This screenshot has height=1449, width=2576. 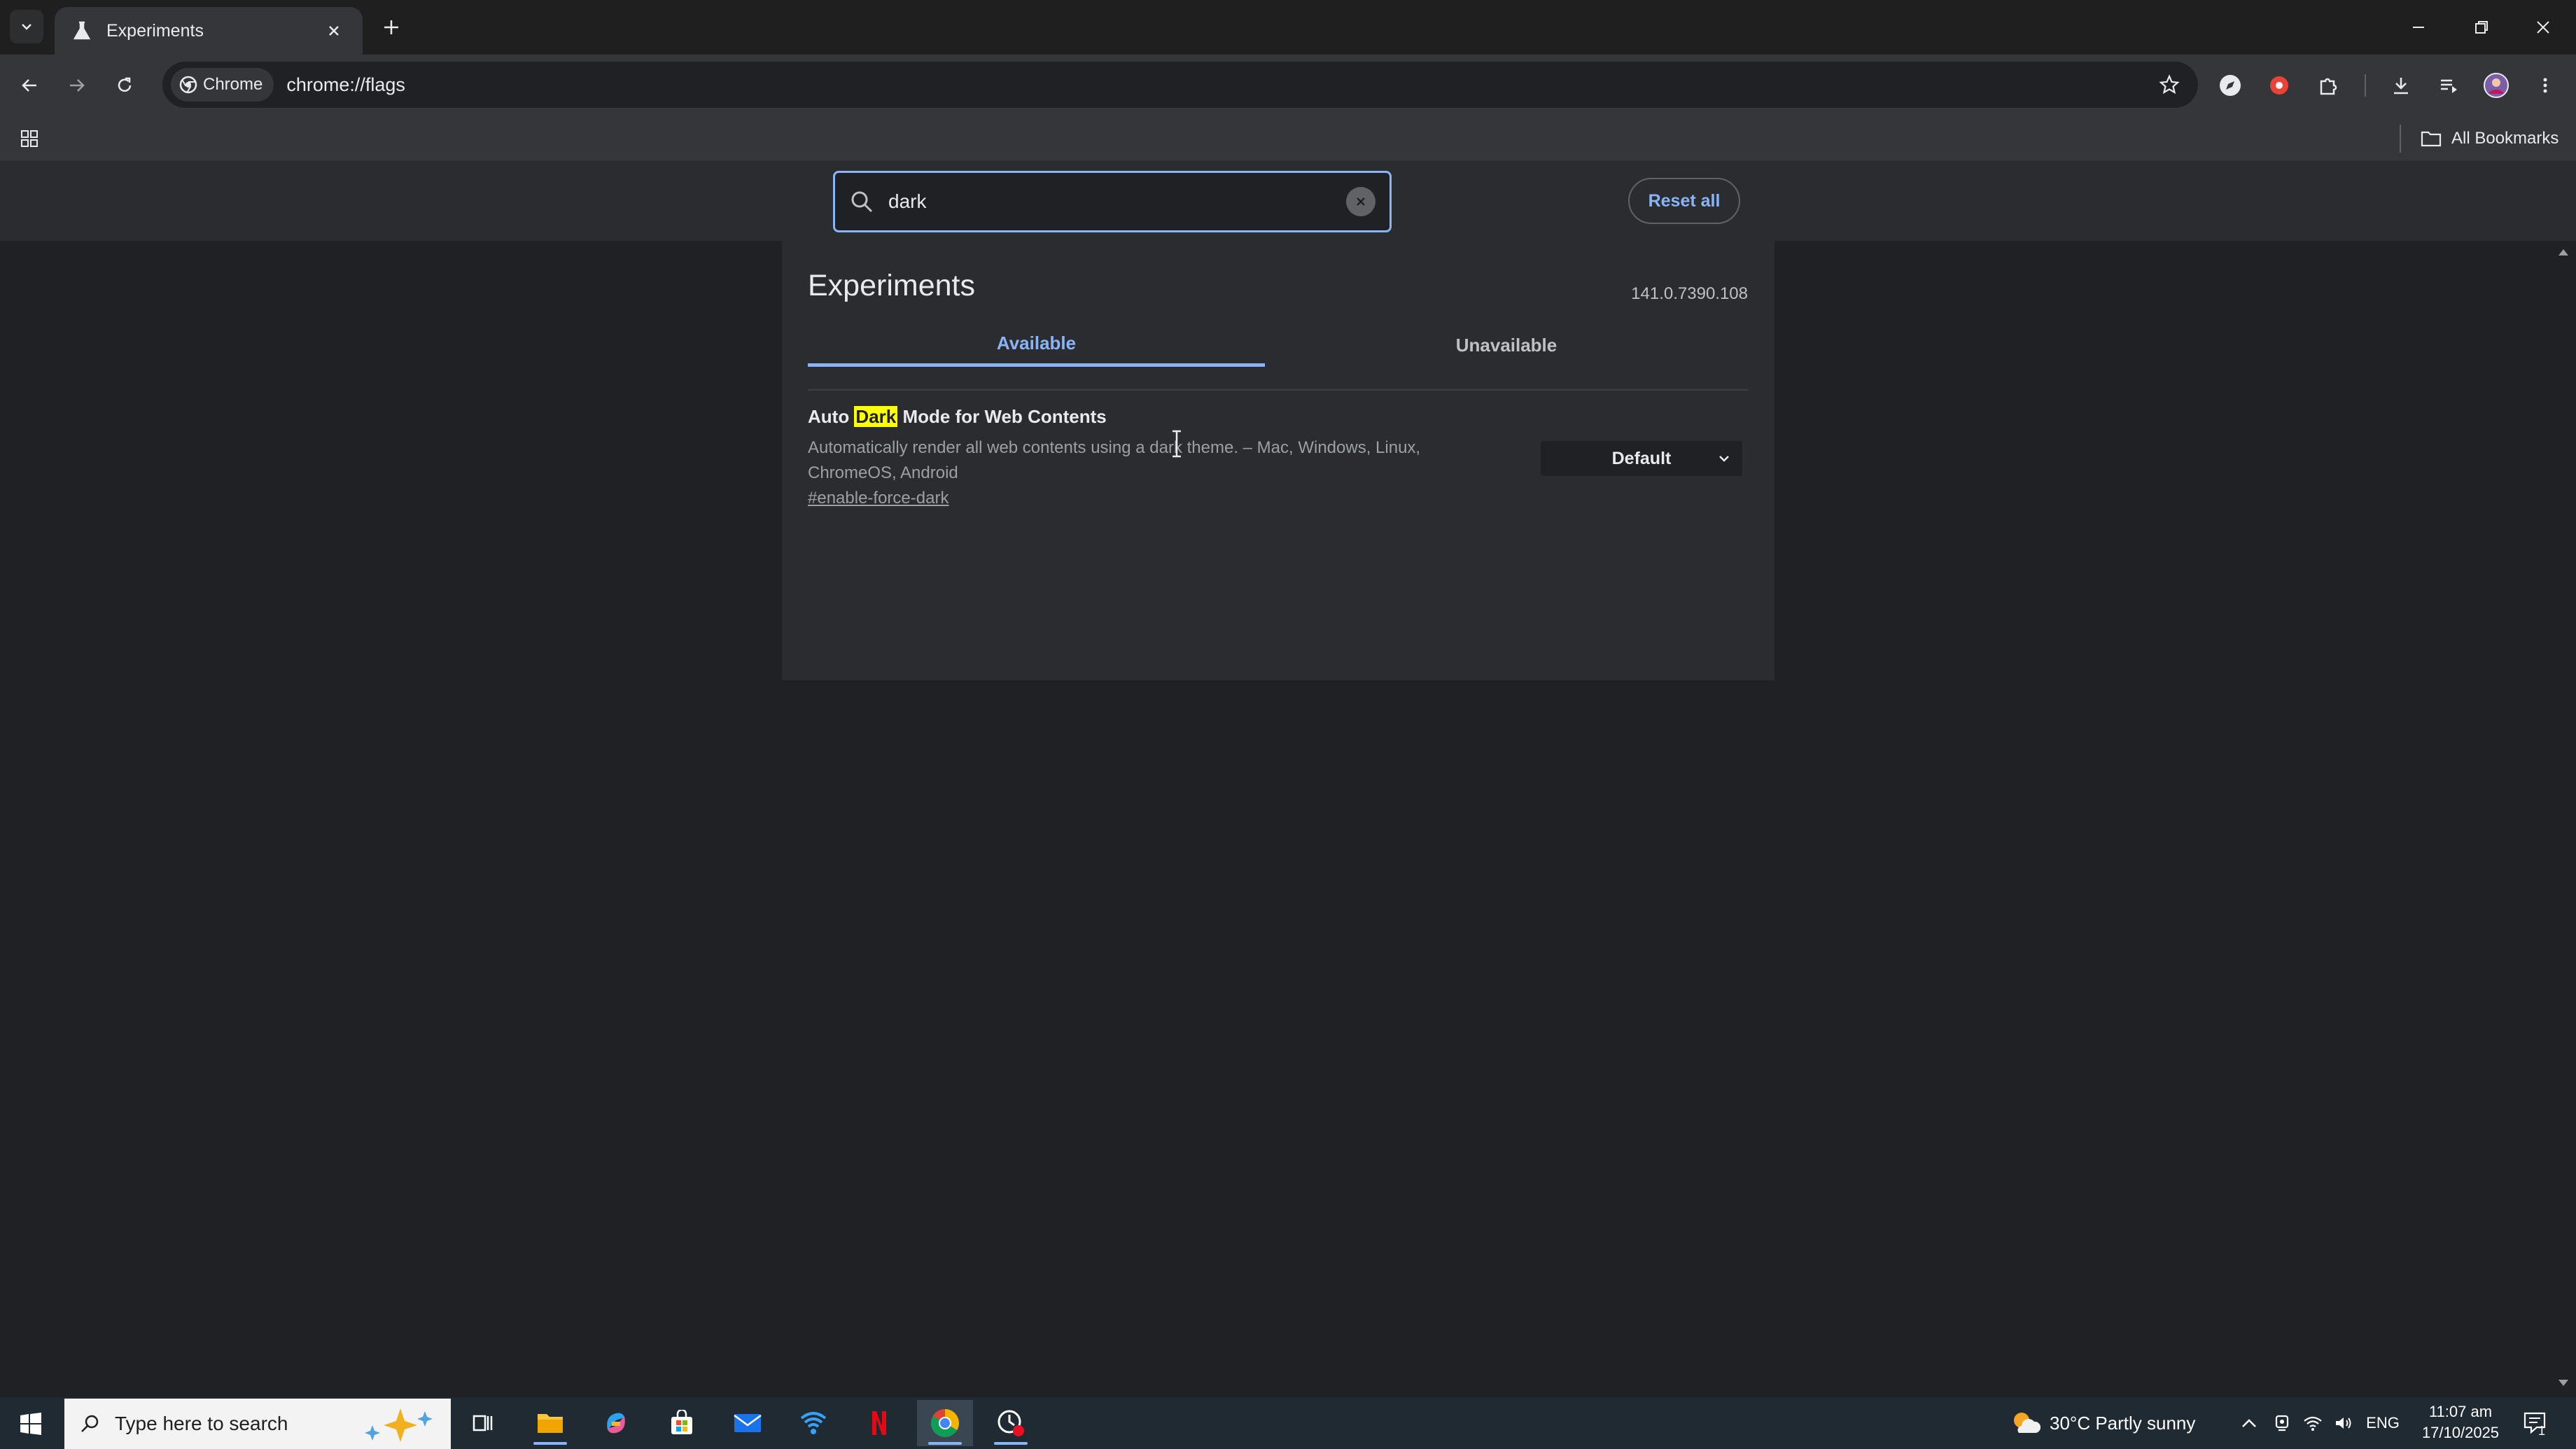 I want to click on url-text: chrome://flags, so click(x=345, y=85).